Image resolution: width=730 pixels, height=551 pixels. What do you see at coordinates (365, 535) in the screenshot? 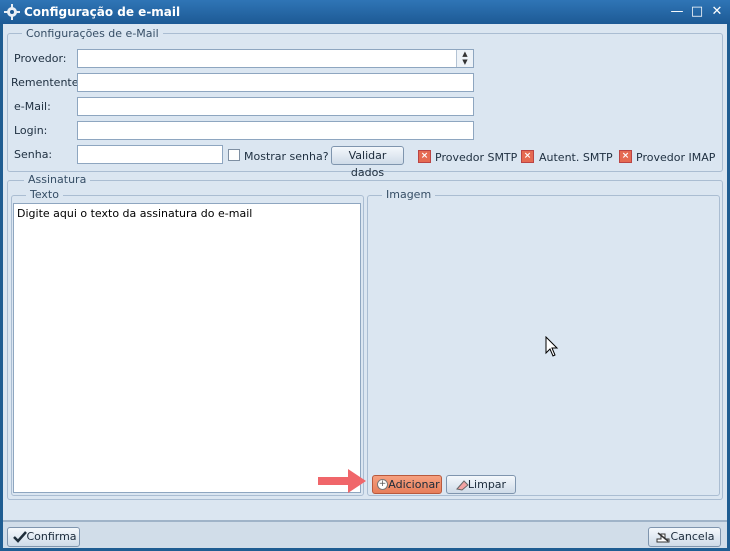
I see `footer-bar` at bounding box center [365, 535].